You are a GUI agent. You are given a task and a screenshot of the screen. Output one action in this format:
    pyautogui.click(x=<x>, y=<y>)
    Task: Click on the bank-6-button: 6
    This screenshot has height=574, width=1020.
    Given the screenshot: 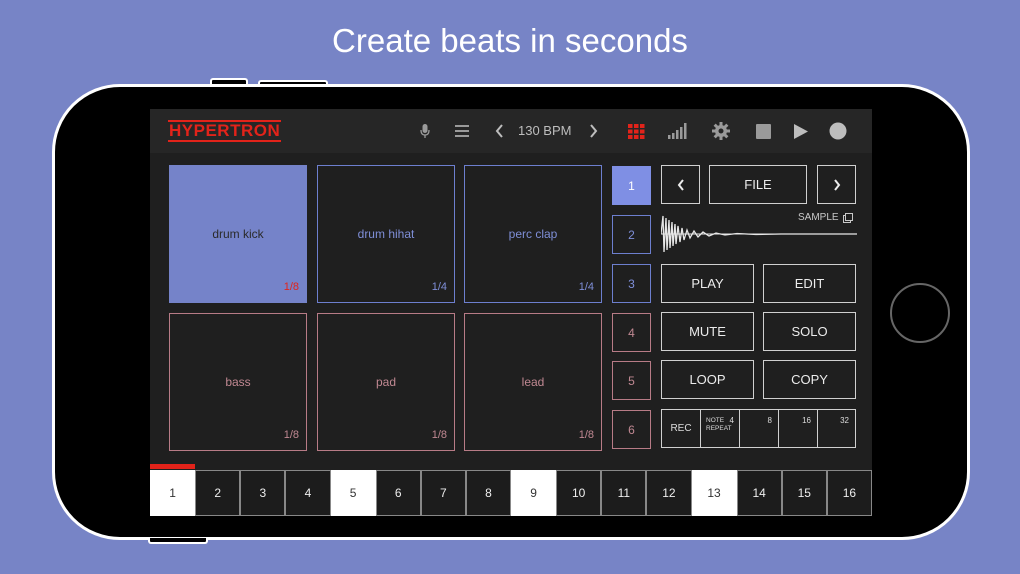 What is the action you would take?
    pyautogui.click(x=631, y=429)
    